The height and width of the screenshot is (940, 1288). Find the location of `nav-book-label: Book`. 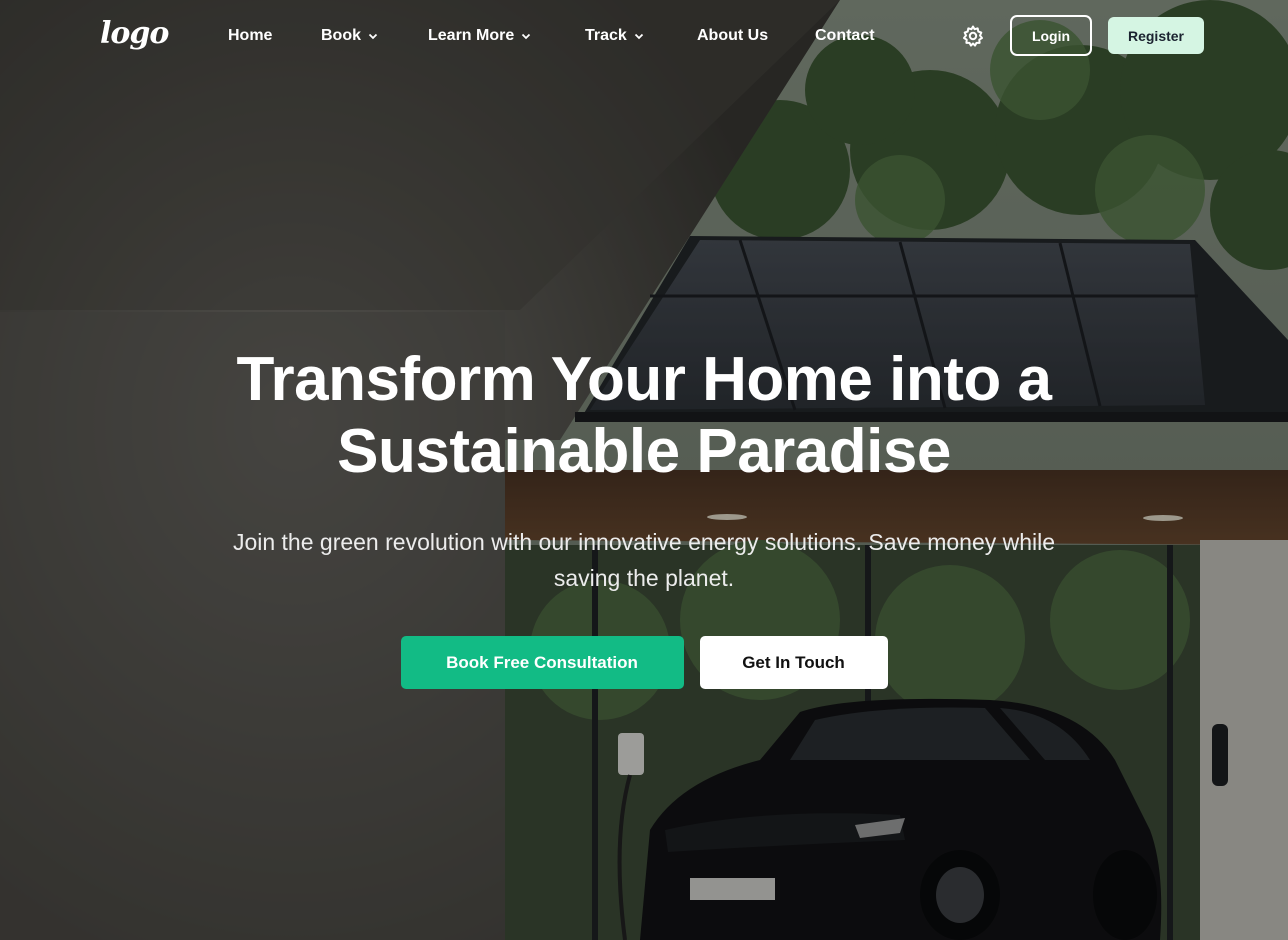

nav-book-label: Book is located at coordinates (341, 35).